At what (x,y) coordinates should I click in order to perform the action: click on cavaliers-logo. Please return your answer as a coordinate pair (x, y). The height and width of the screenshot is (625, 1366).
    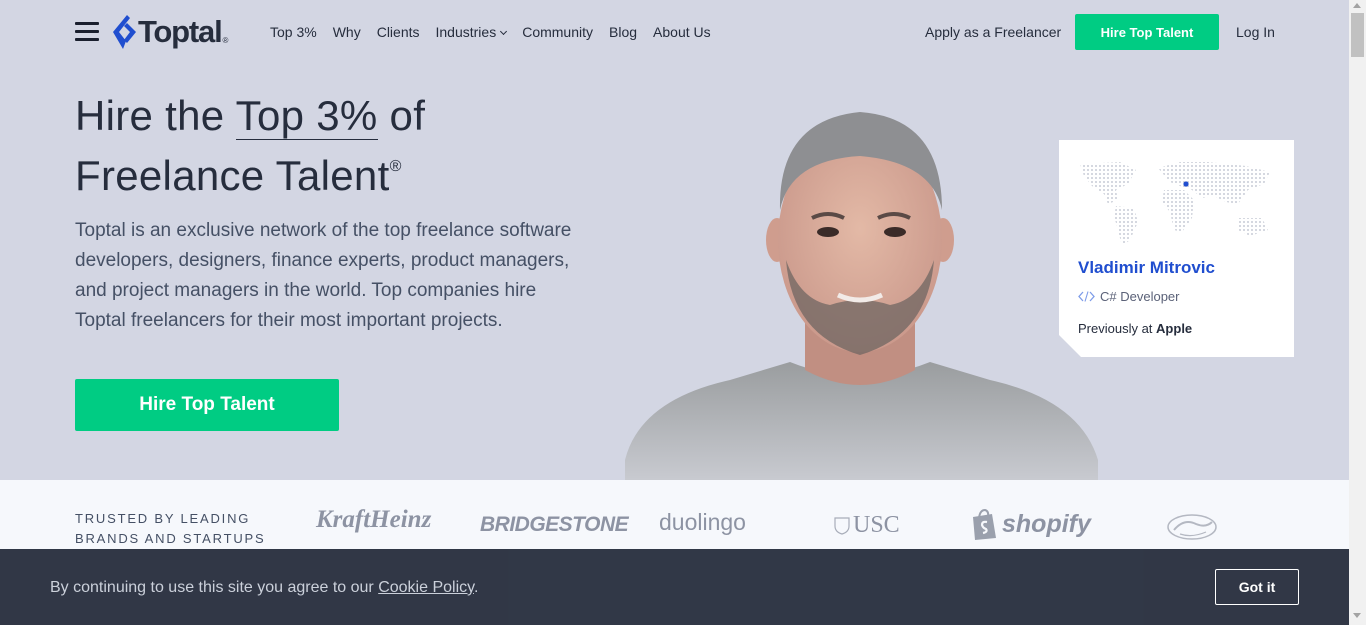
    Looking at the image, I should click on (1192, 527).